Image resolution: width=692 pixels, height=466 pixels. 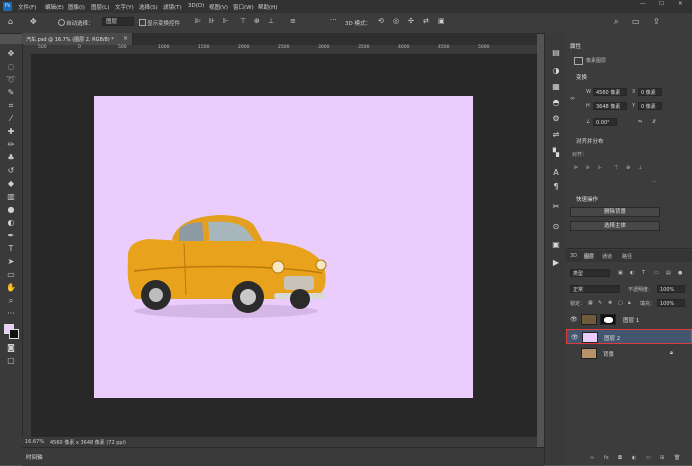 What do you see at coordinates (640, 168) in the screenshot?
I see `align-bottom-icon: ⊥` at bounding box center [640, 168].